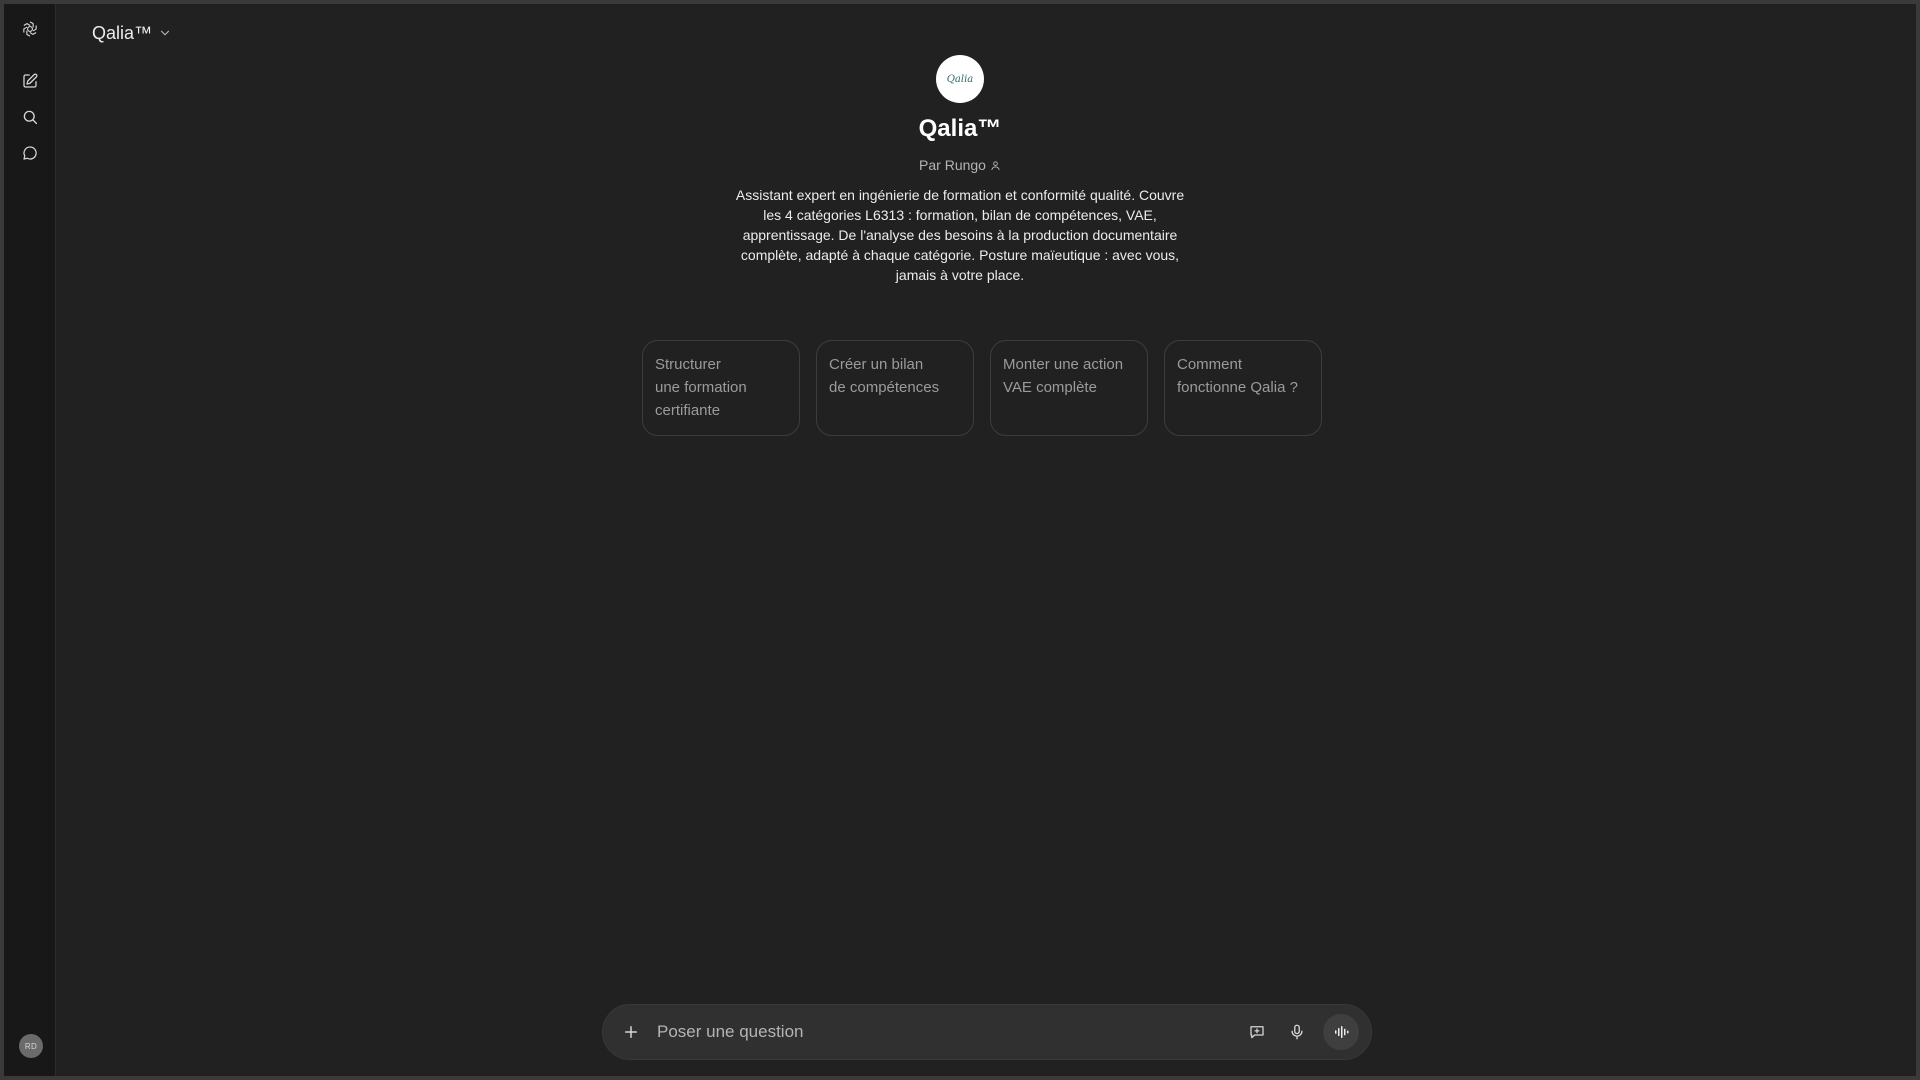 This screenshot has width=1920, height=1080. Describe the element at coordinates (1069, 388) in the screenshot. I see `starter-card: Monter une action VAE complète` at that location.